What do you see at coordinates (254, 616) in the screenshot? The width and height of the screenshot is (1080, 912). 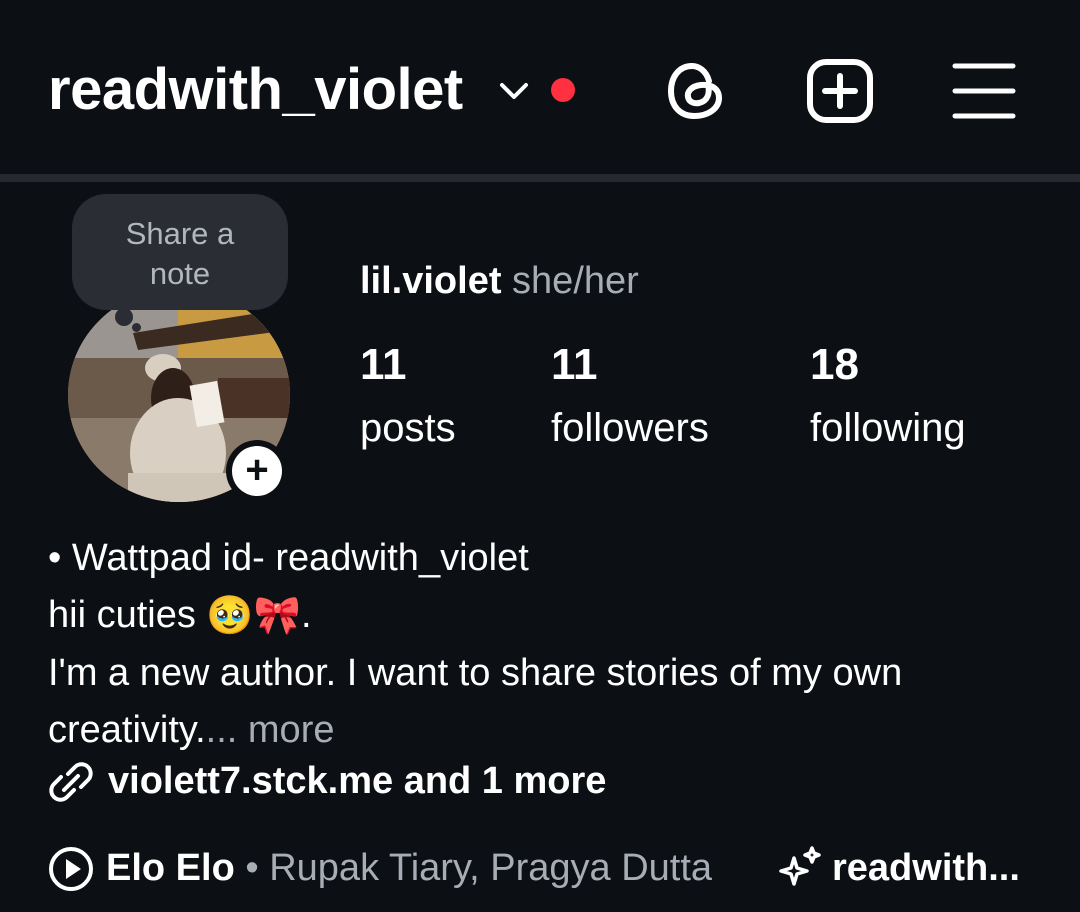 I see `bio-emojis: 🥹🎀` at bounding box center [254, 616].